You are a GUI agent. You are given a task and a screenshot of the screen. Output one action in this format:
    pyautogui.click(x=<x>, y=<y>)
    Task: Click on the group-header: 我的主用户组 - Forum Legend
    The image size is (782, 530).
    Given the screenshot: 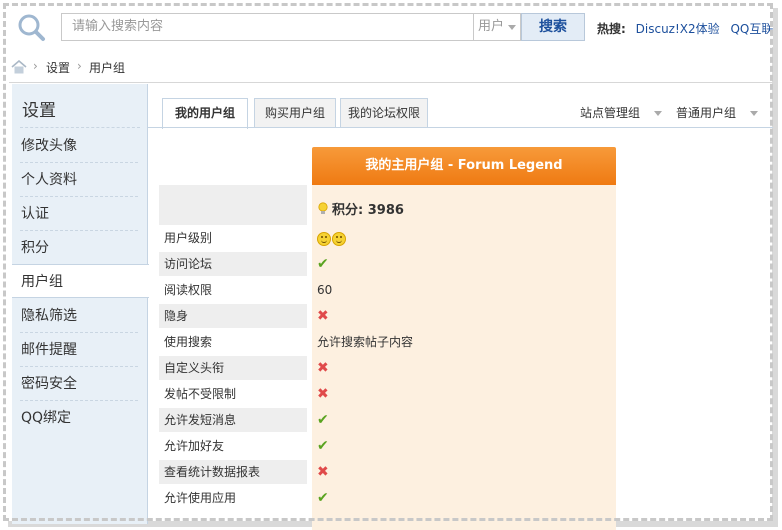 What is the action you would take?
    pyautogui.click(x=464, y=166)
    